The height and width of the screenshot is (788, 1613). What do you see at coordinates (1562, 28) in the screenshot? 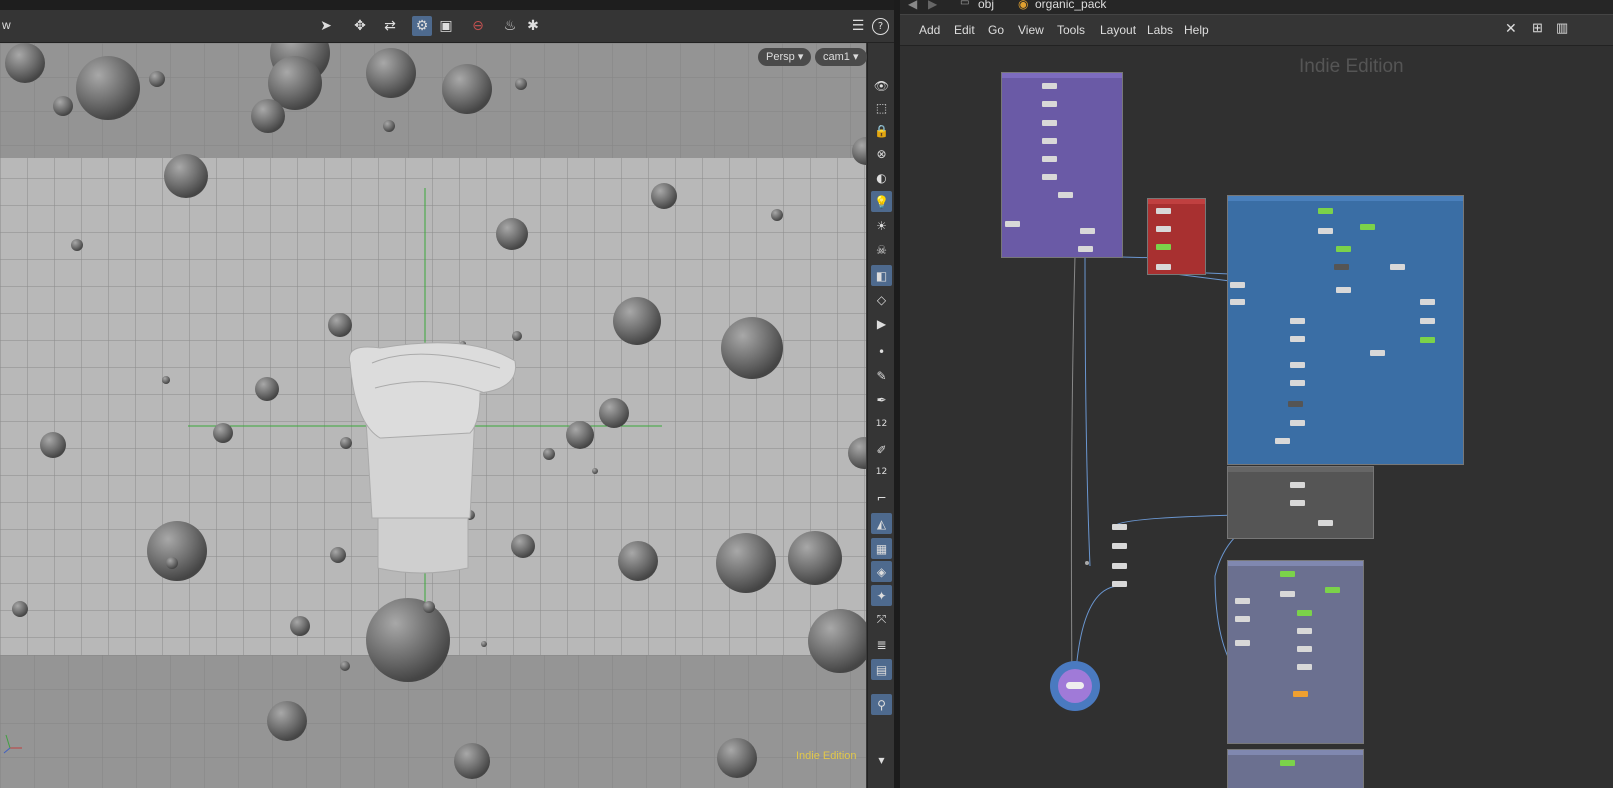
I see `layout-icon: ▥` at bounding box center [1562, 28].